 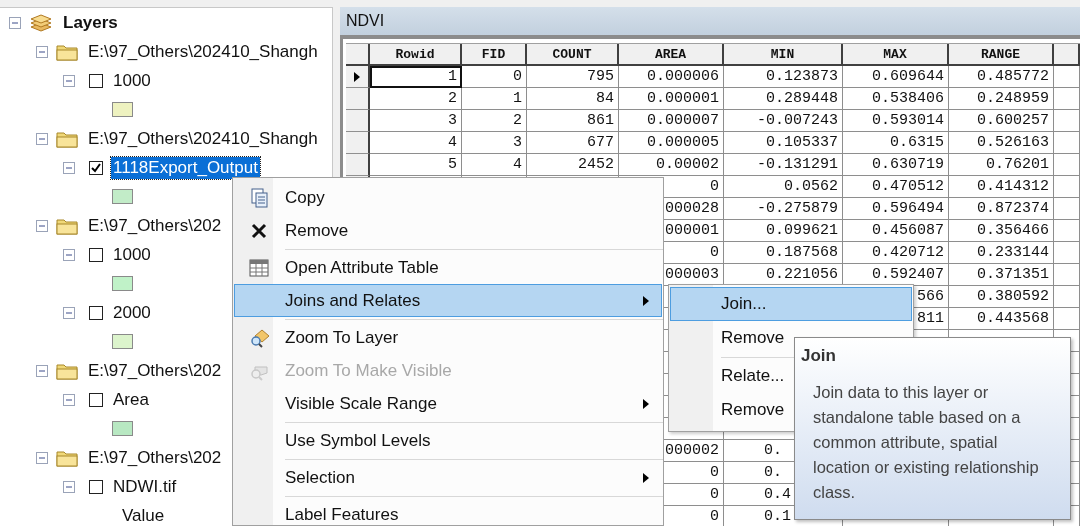 I want to click on table-cell: 0, so click(x=494, y=77).